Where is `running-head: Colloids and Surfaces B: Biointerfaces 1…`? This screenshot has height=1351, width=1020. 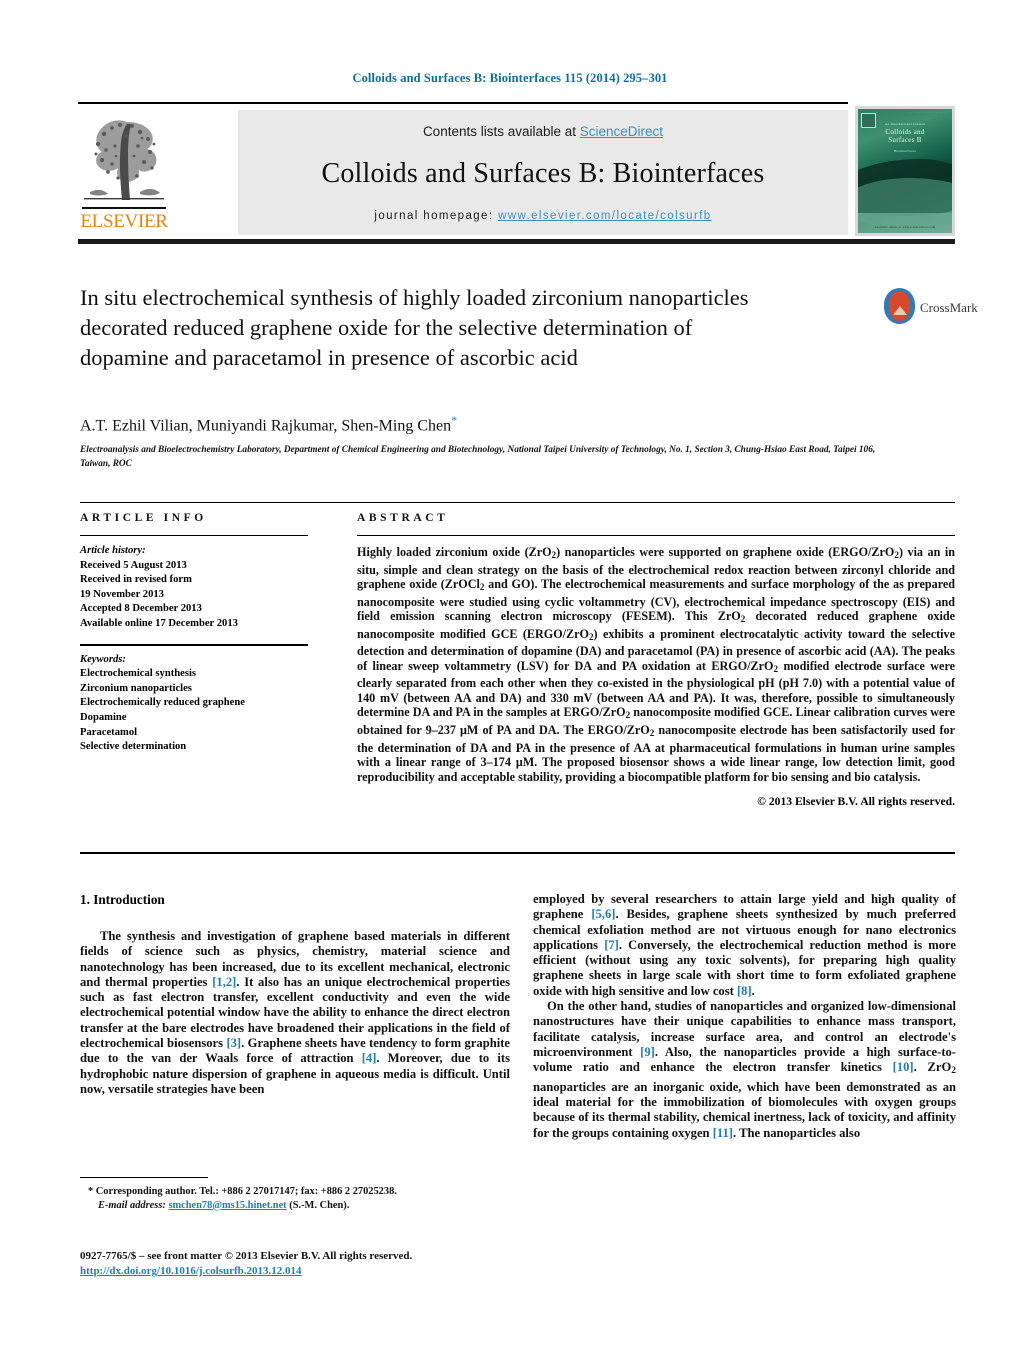 running-head: Colloids and Surfaces B: Biointerfaces 1… is located at coordinates (510, 78).